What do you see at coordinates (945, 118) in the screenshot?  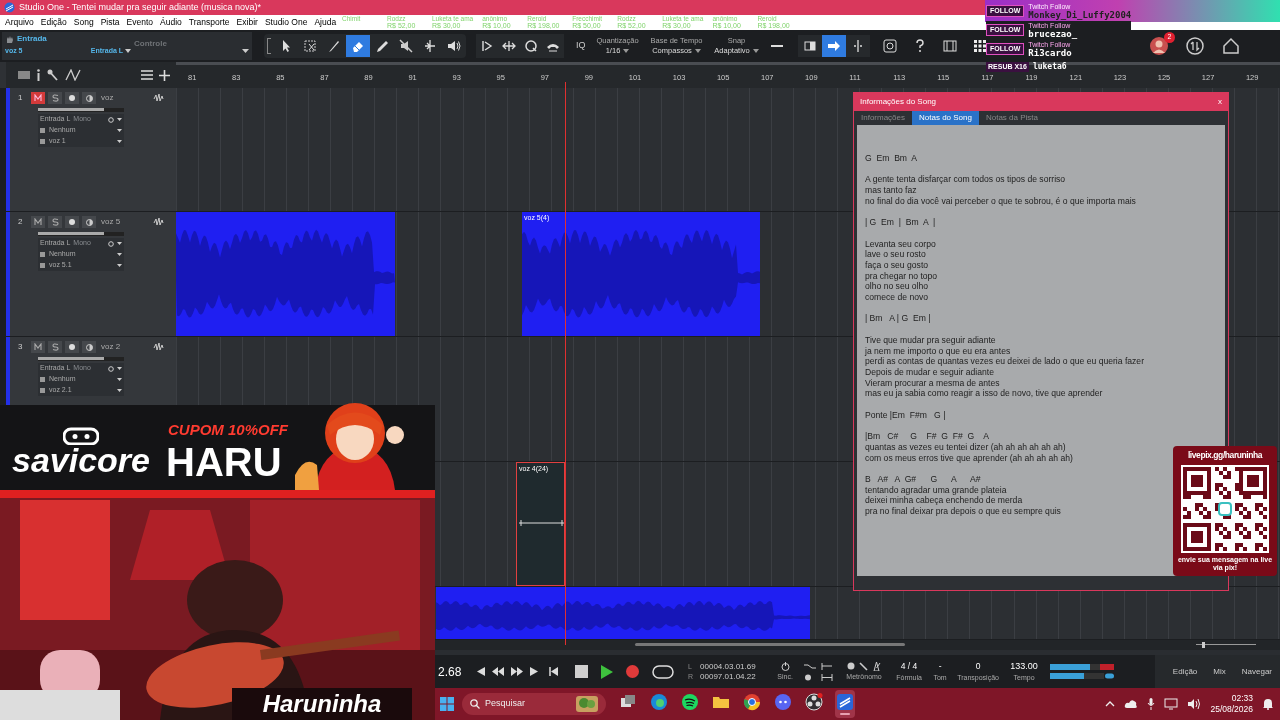 I see `tab: Notas do Song` at bounding box center [945, 118].